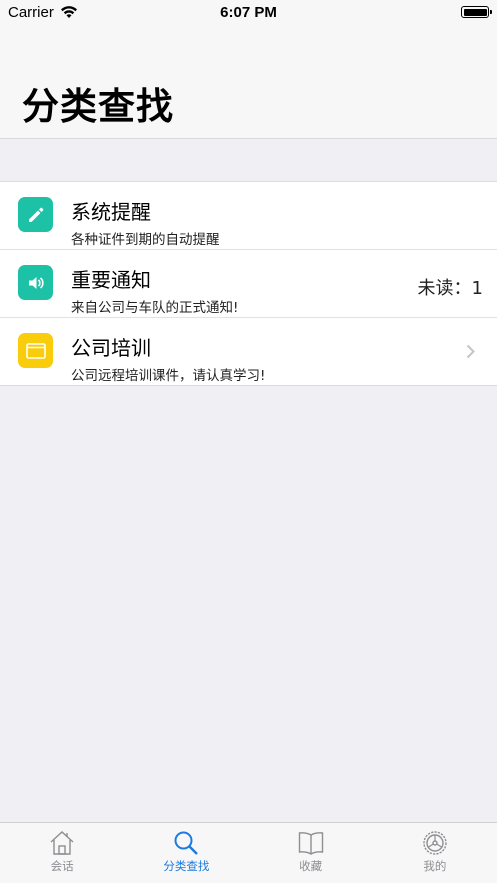 This screenshot has width=497, height=883. I want to click on list-item-company-training: 公司培训 公司远程培训课件，请认真学习!, so click(248, 351).